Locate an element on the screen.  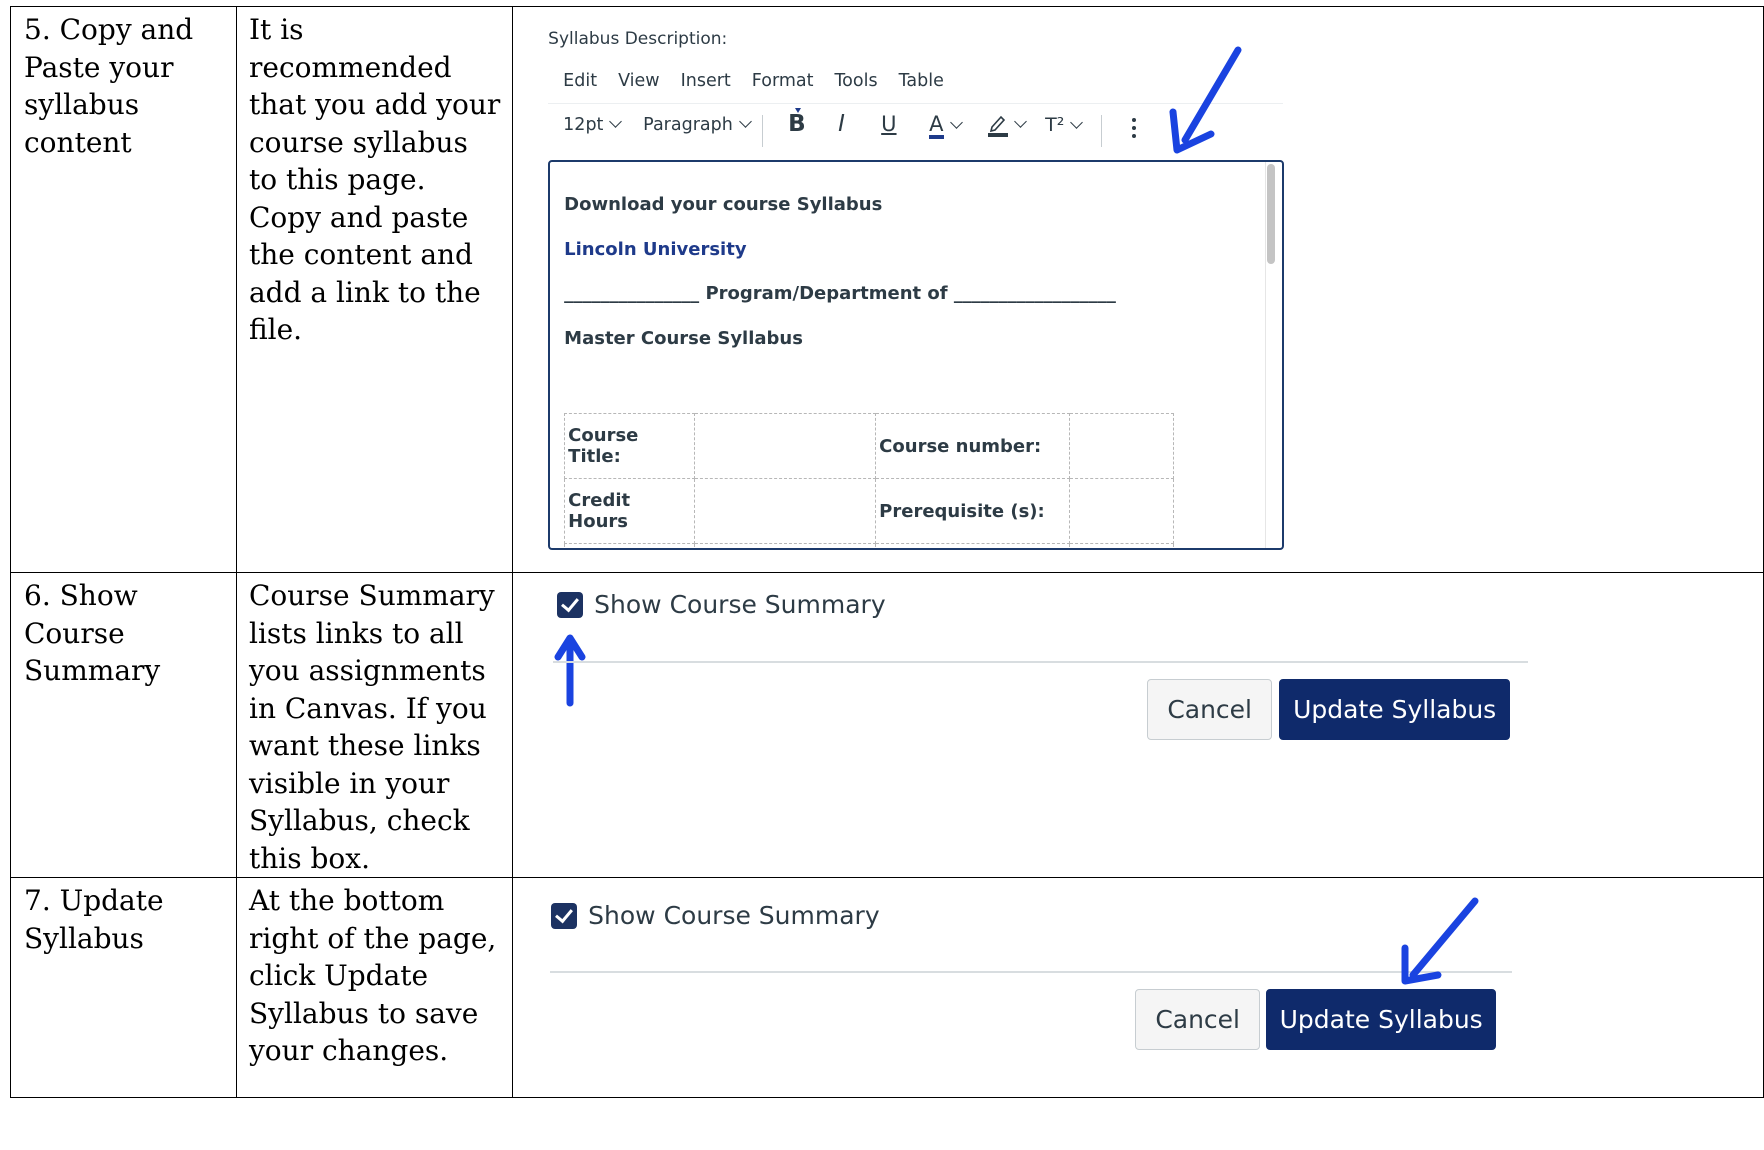
step-cell: 6. Show Course Summary is located at coordinates (123, 725).